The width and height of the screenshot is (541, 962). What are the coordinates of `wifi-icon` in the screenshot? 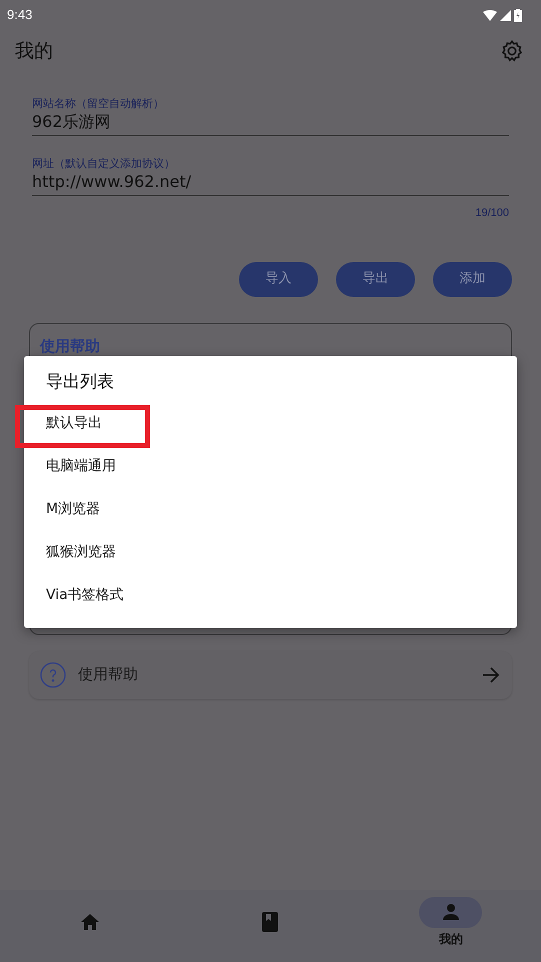 It's located at (490, 15).